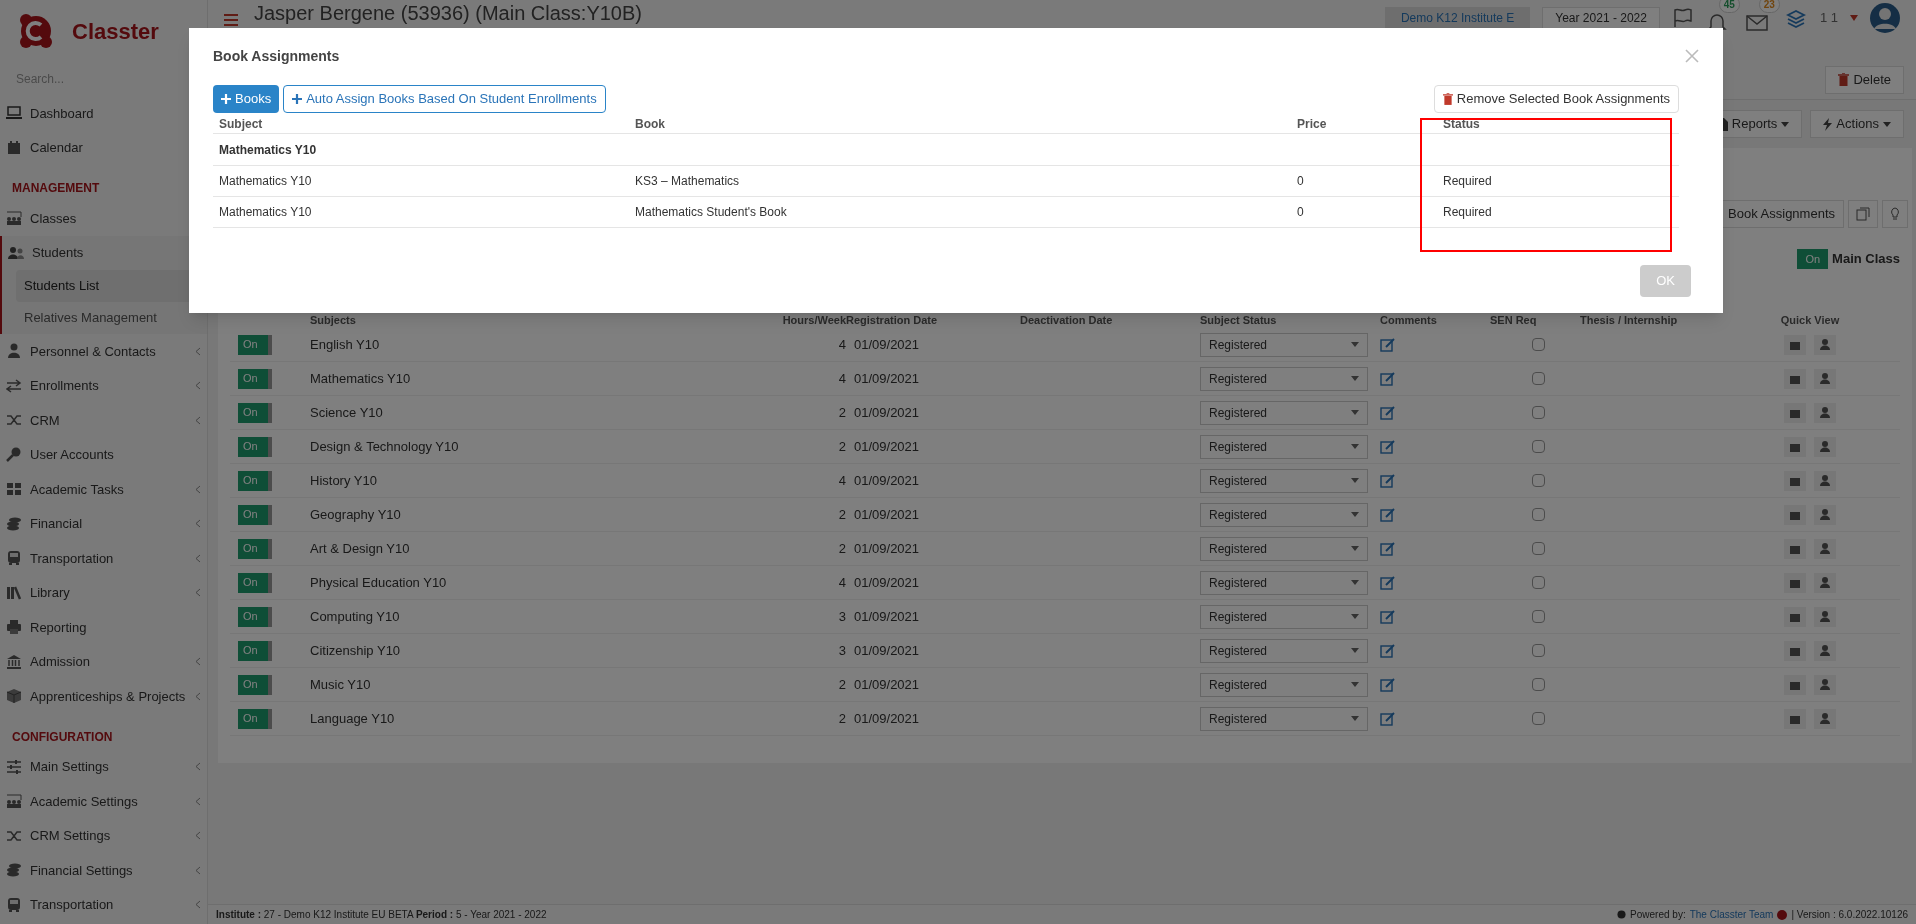  I want to click on sidebar-item: Admission, so click(108, 662).